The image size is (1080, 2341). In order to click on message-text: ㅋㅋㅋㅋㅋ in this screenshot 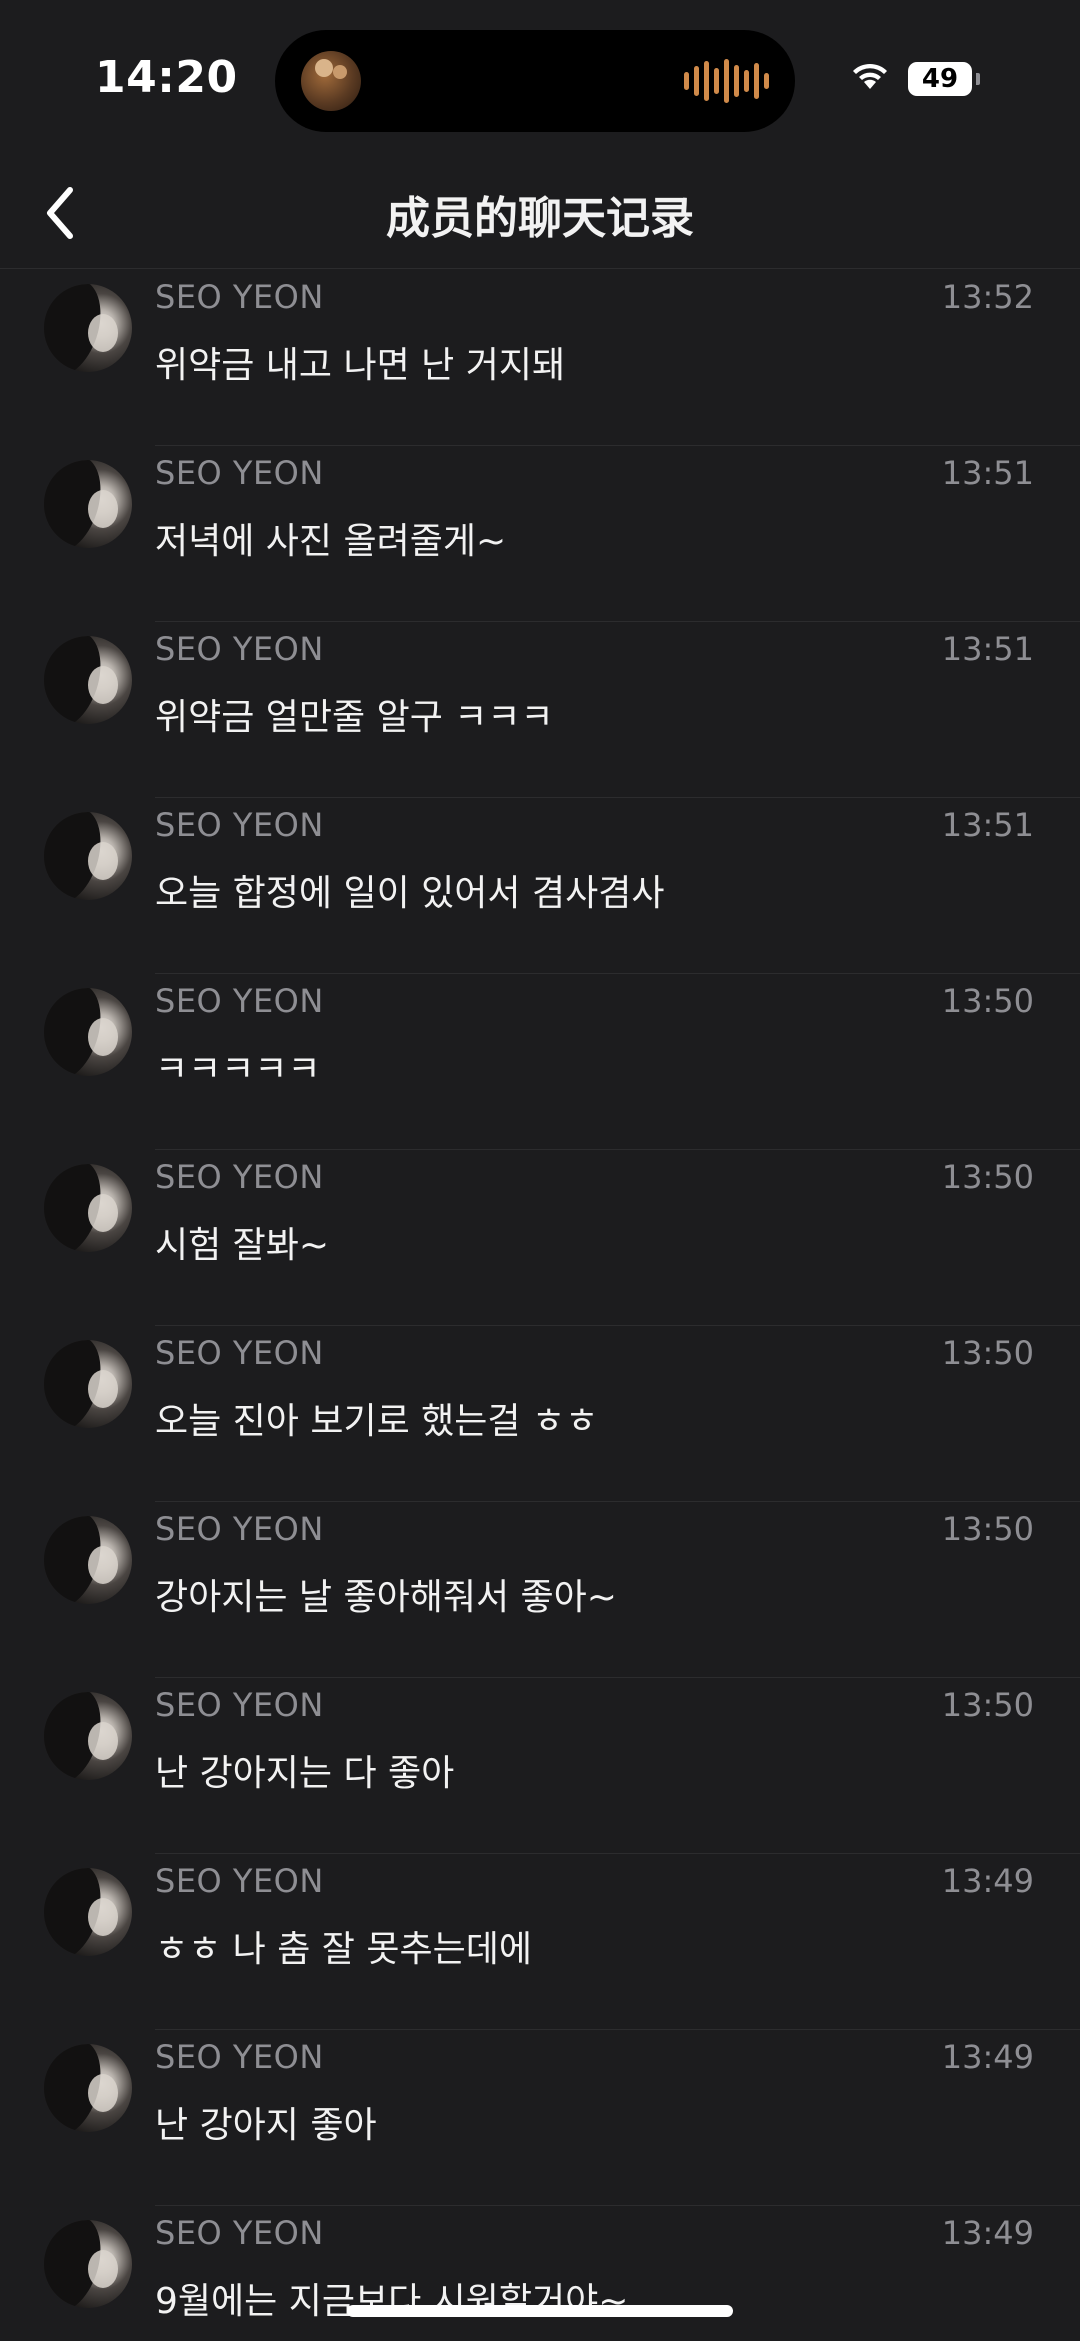, I will do `click(238, 1069)`.